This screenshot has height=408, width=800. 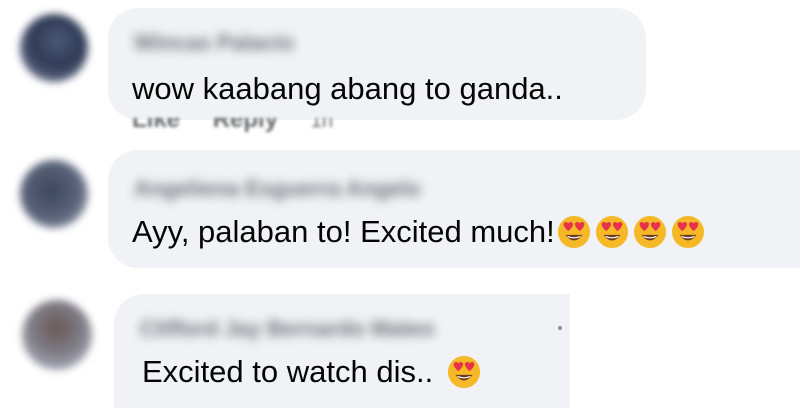 What do you see at coordinates (343, 231) in the screenshot?
I see `comment-text-content: Ayy, palaban to! Excited much!` at bounding box center [343, 231].